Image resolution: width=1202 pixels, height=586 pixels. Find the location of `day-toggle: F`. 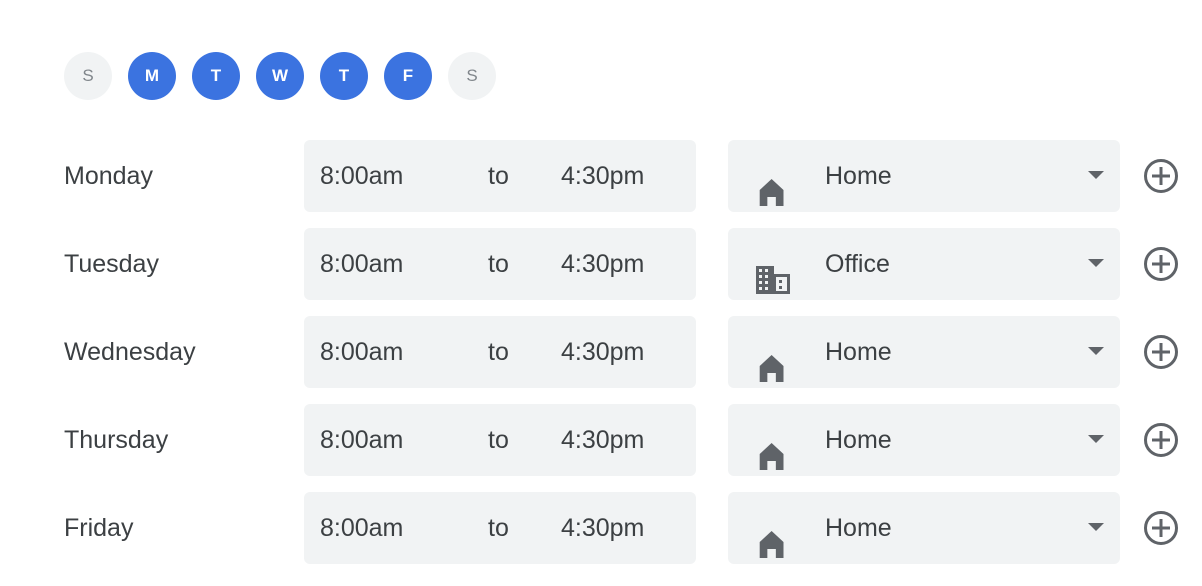

day-toggle: F is located at coordinates (408, 76).